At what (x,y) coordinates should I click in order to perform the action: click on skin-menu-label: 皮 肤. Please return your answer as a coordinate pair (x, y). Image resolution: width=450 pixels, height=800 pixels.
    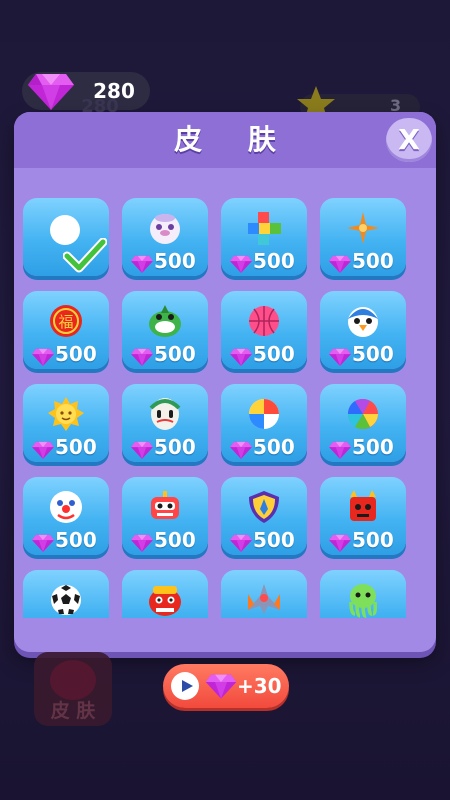
    Looking at the image, I should click on (73, 711).